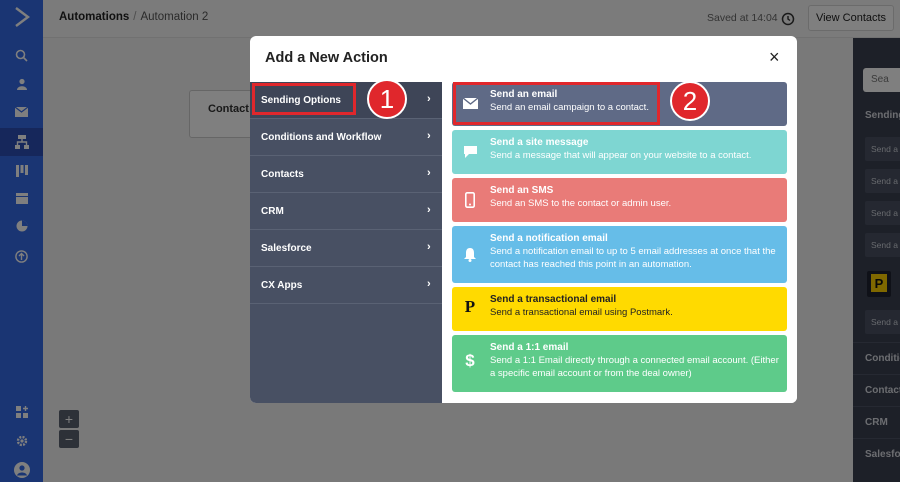 The width and height of the screenshot is (900, 482). What do you see at coordinates (321, 137) in the screenshot?
I see `category-label: Conditions and Workflow` at bounding box center [321, 137].